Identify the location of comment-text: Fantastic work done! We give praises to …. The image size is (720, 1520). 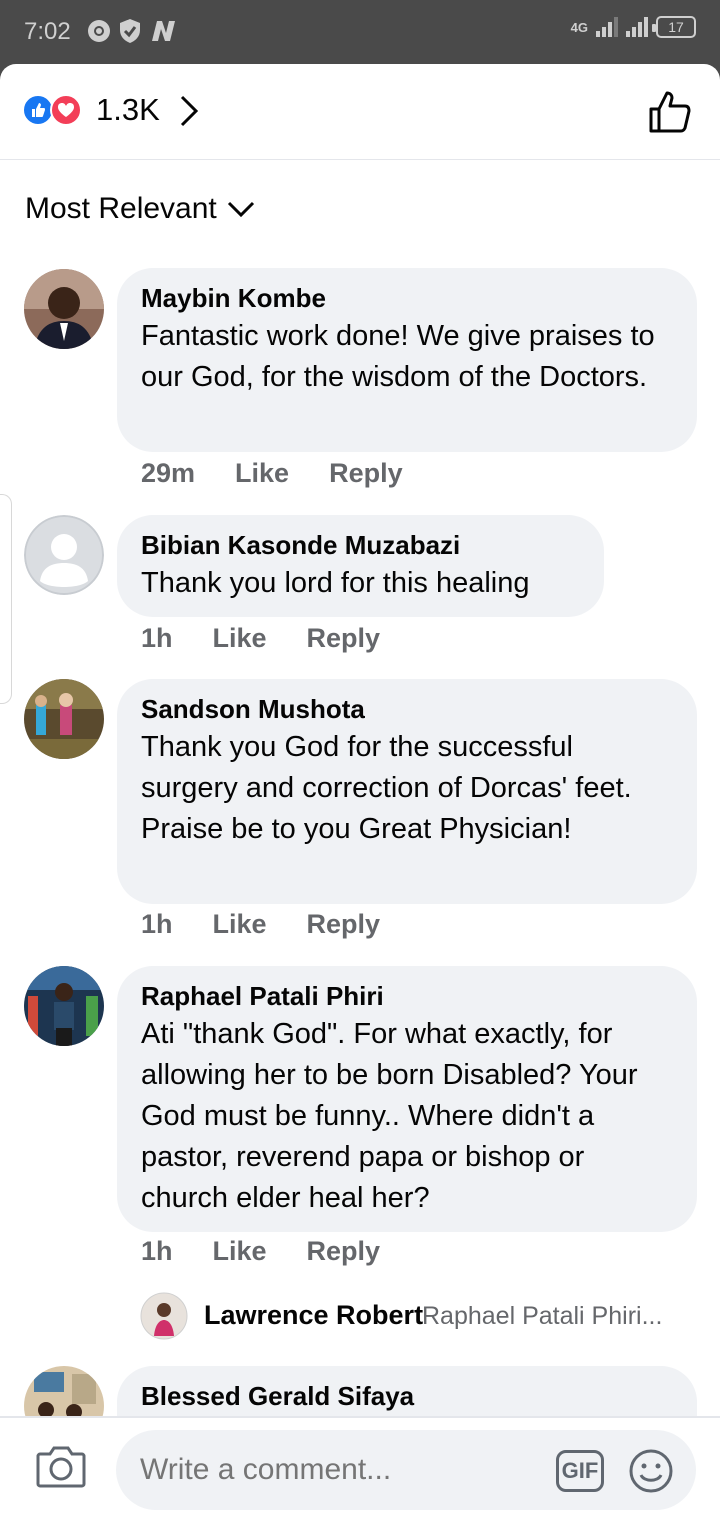
(398, 356).